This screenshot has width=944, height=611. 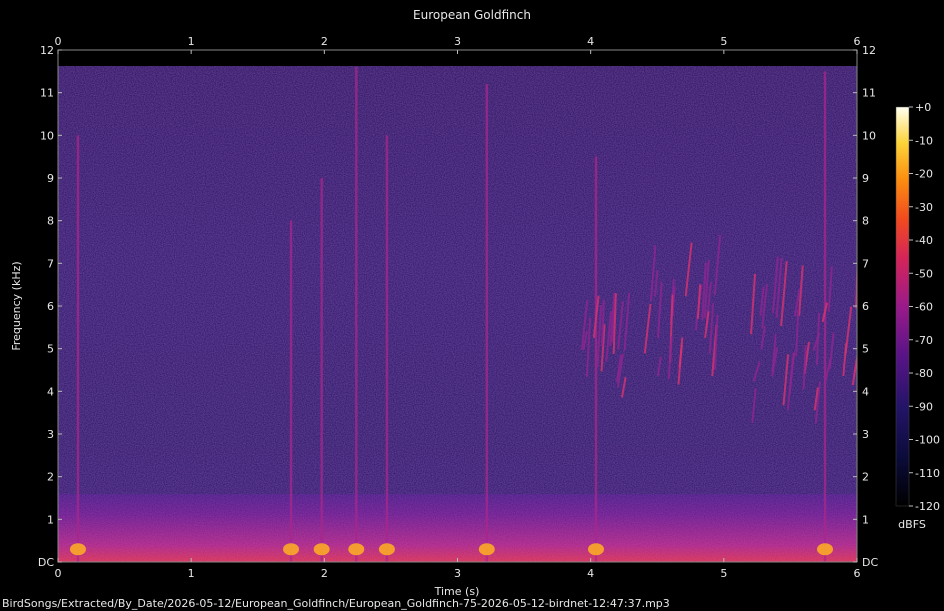 I want to click on x-tick-label-top: 4, so click(x=590, y=41).